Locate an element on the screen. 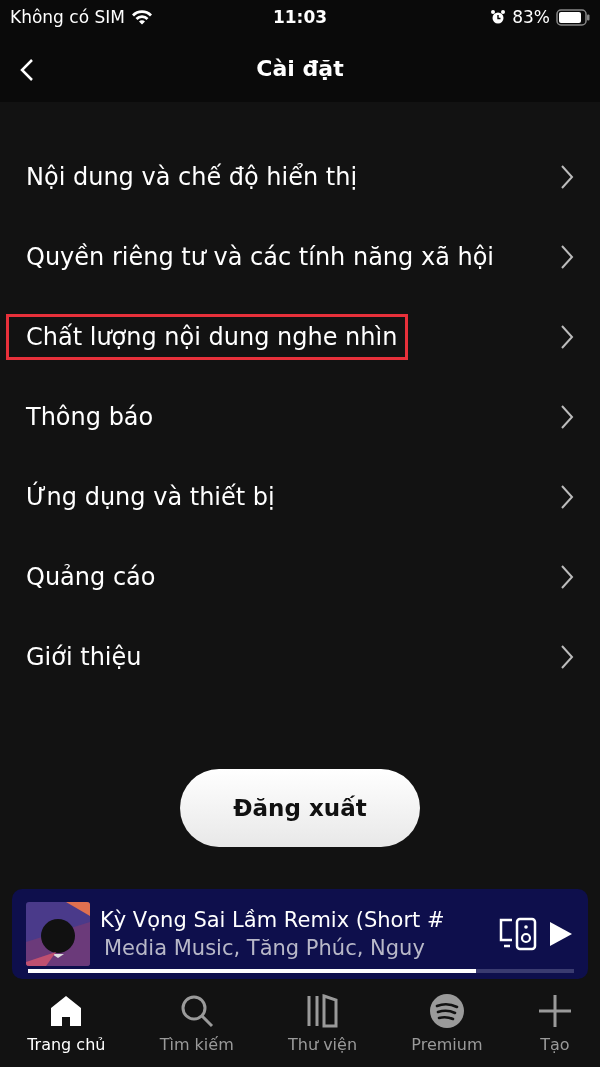 This screenshot has height=1067, width=600. battery-percent: 83% is located at coordinates (531, 17).